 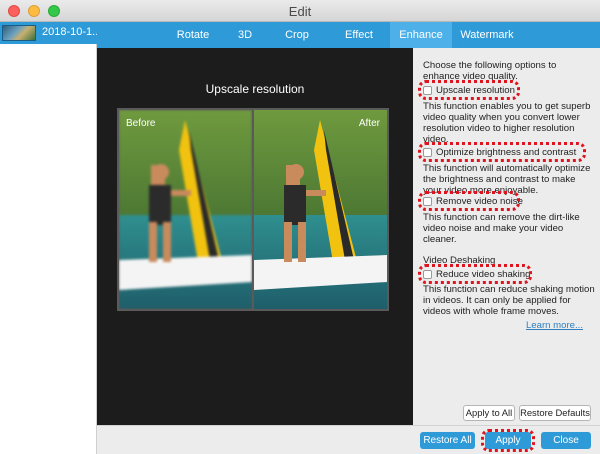 What do you see at coordinates (421, 35) in the screenshot?
I see `tab-enhance: Enhance` at bounding box center [421, 35].